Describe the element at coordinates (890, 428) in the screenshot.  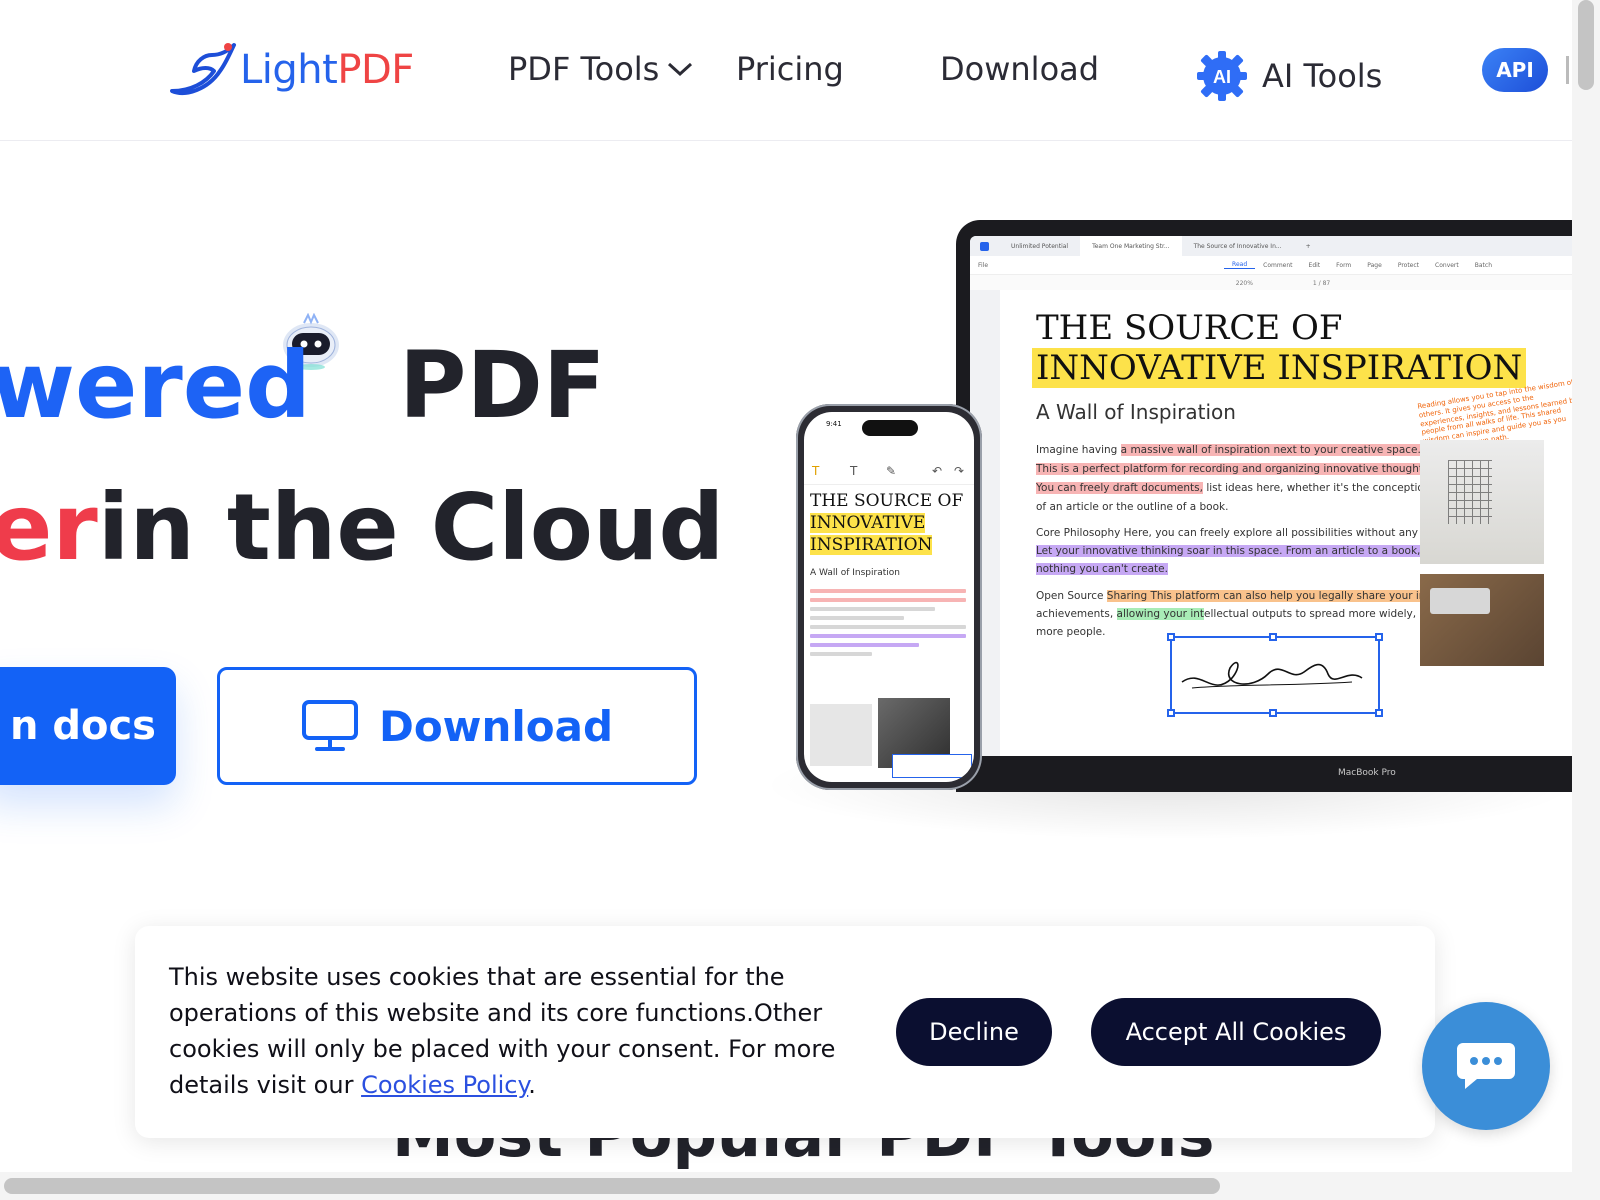
I see `dynamic-island` at that location.